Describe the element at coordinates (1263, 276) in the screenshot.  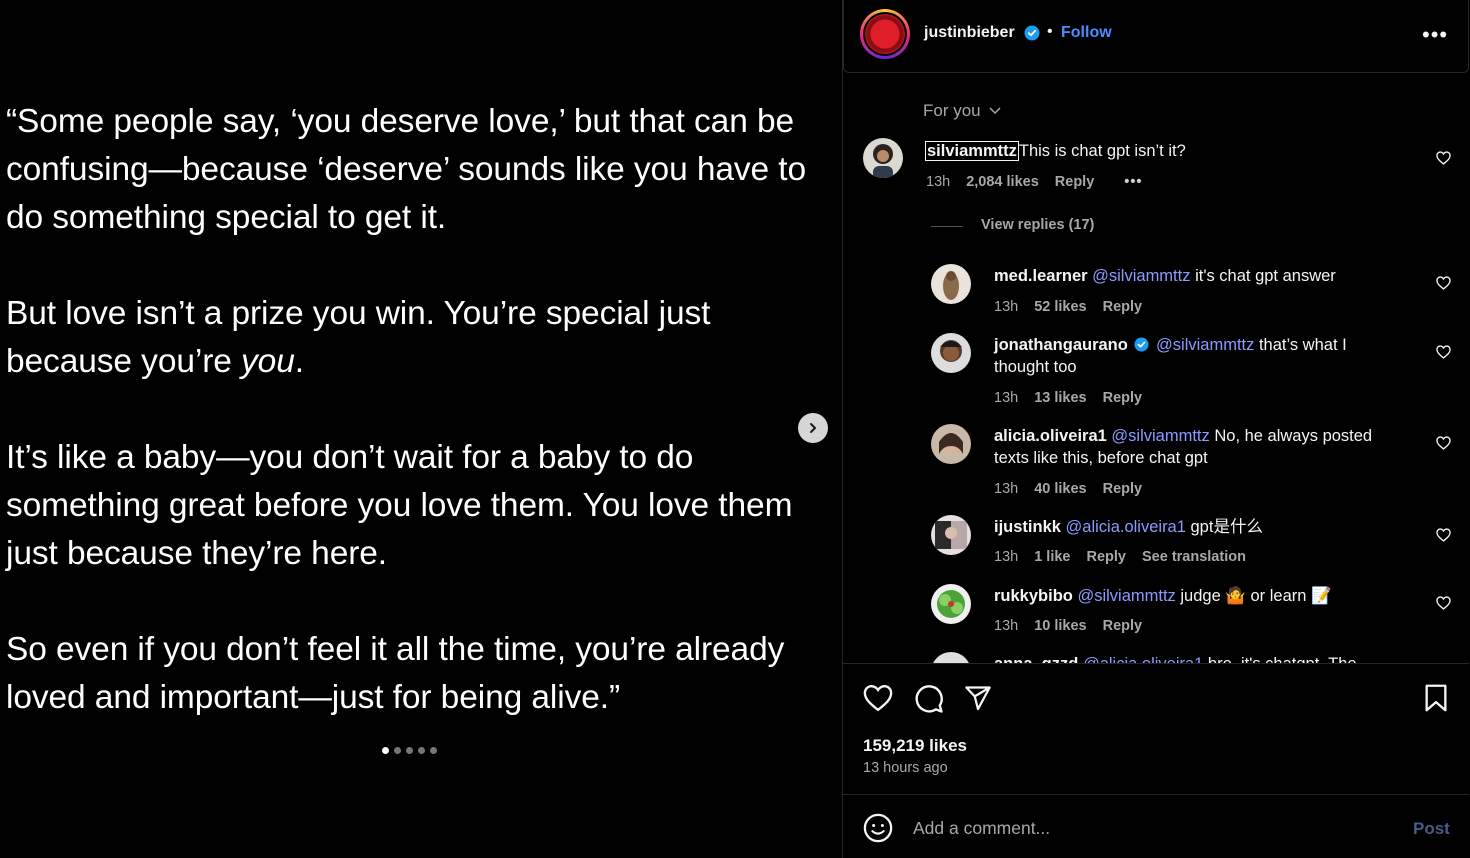
I see `comment-text: it's chat gpt answer` at that location.